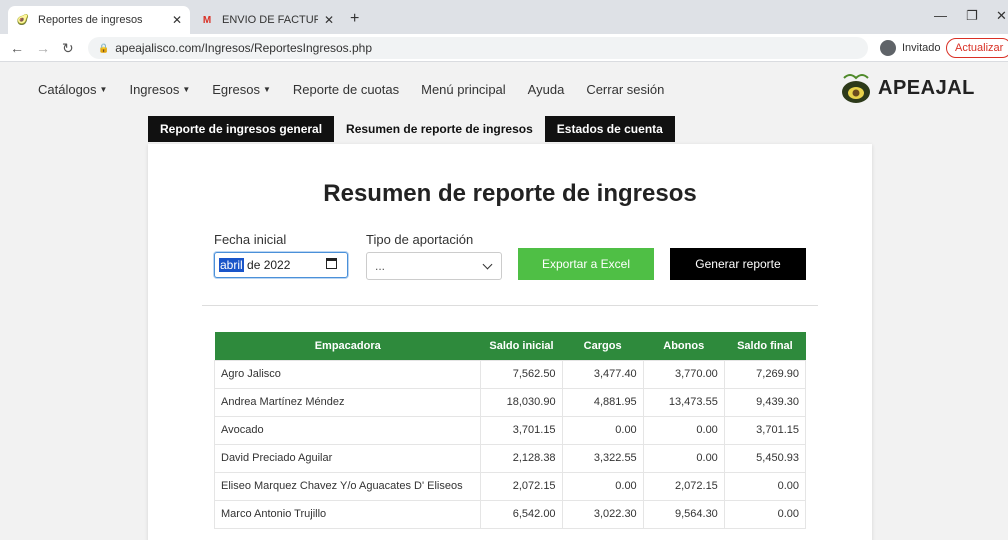 This screenshot has height=540, width=1008. What do you see at coordinates (90, 20) in the screenshot?
I see `tab-title: Reportes de ingresos` at bounding box center [90, 20].